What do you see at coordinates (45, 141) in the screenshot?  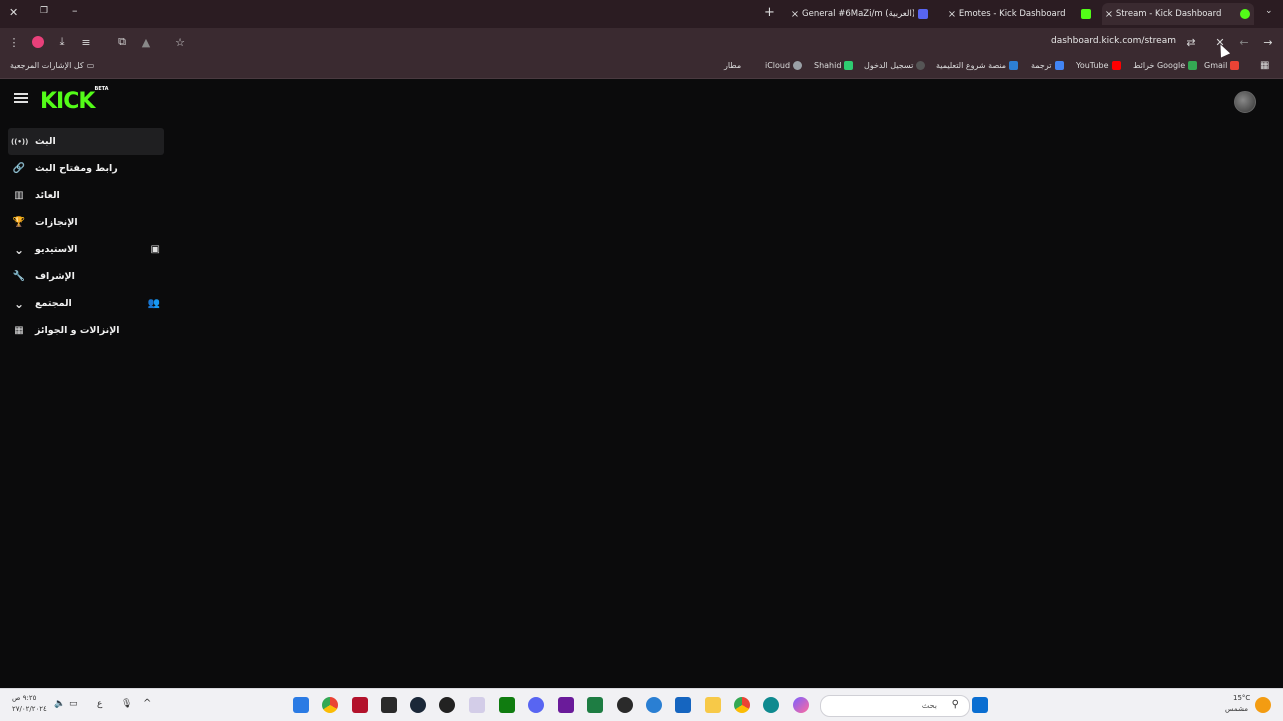 I see `sidebar-item-label: البث` at bounding box center [45, 141].